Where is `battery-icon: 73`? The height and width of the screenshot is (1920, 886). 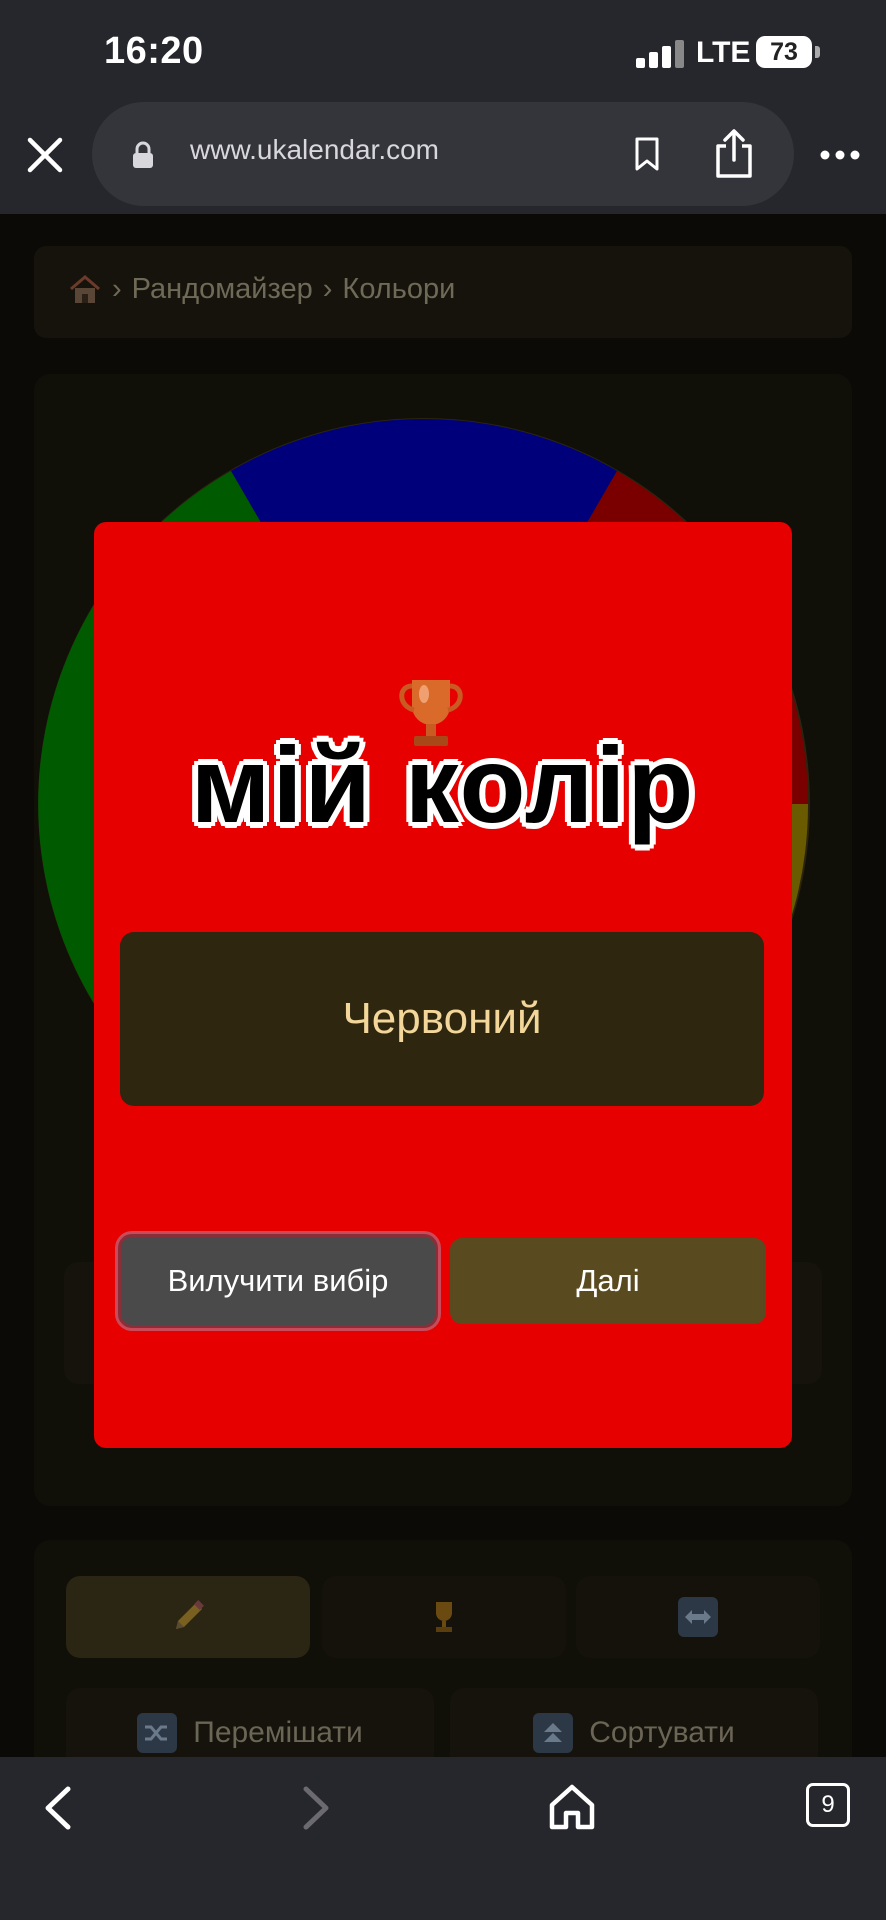 battery-icon: 73 is located at coordinates (784, 52).